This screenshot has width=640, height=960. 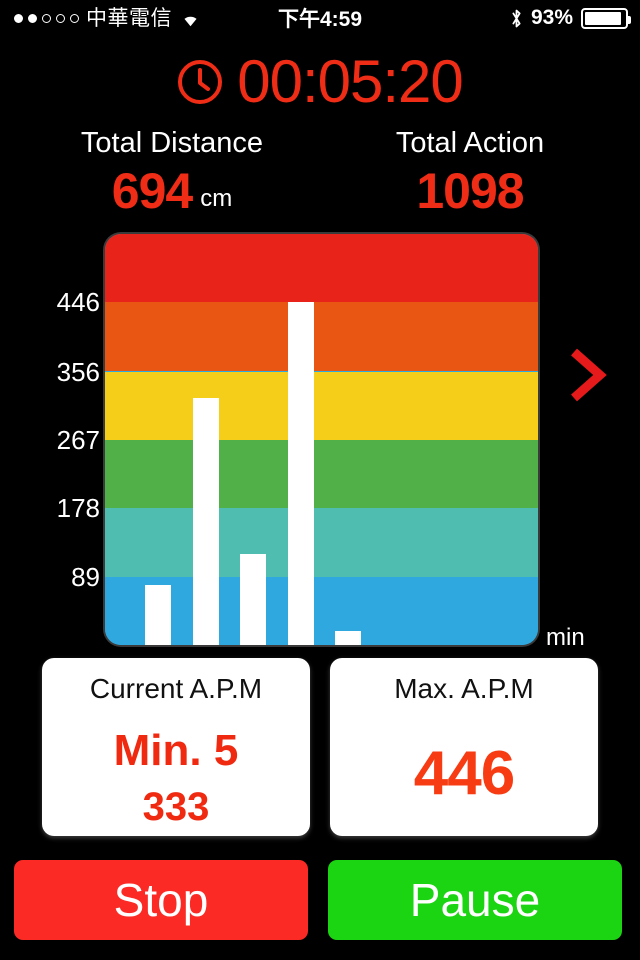 I want to click on chart-y-tick-89: 89, so click(x=85, y=576).